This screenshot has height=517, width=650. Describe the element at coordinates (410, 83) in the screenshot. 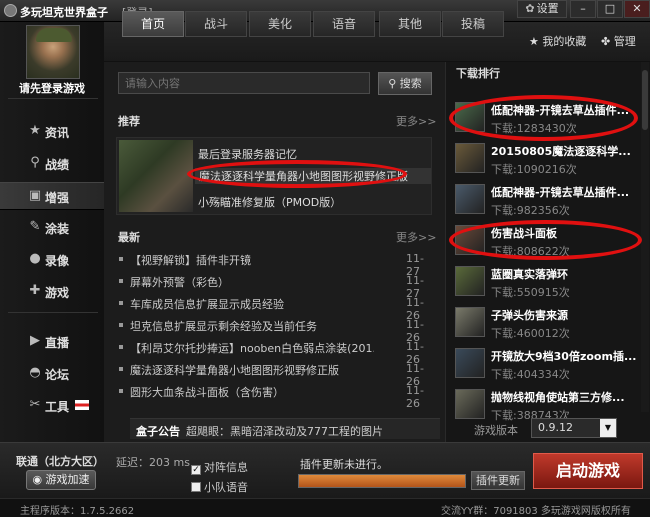

I see `search-button-label: 搜索` at that location.